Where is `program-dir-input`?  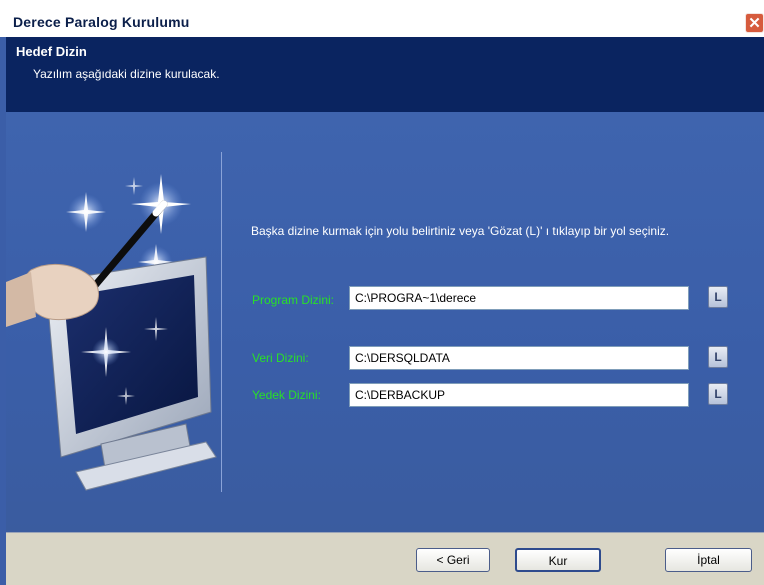 program-dir-input is located at coordinates (519, 298).